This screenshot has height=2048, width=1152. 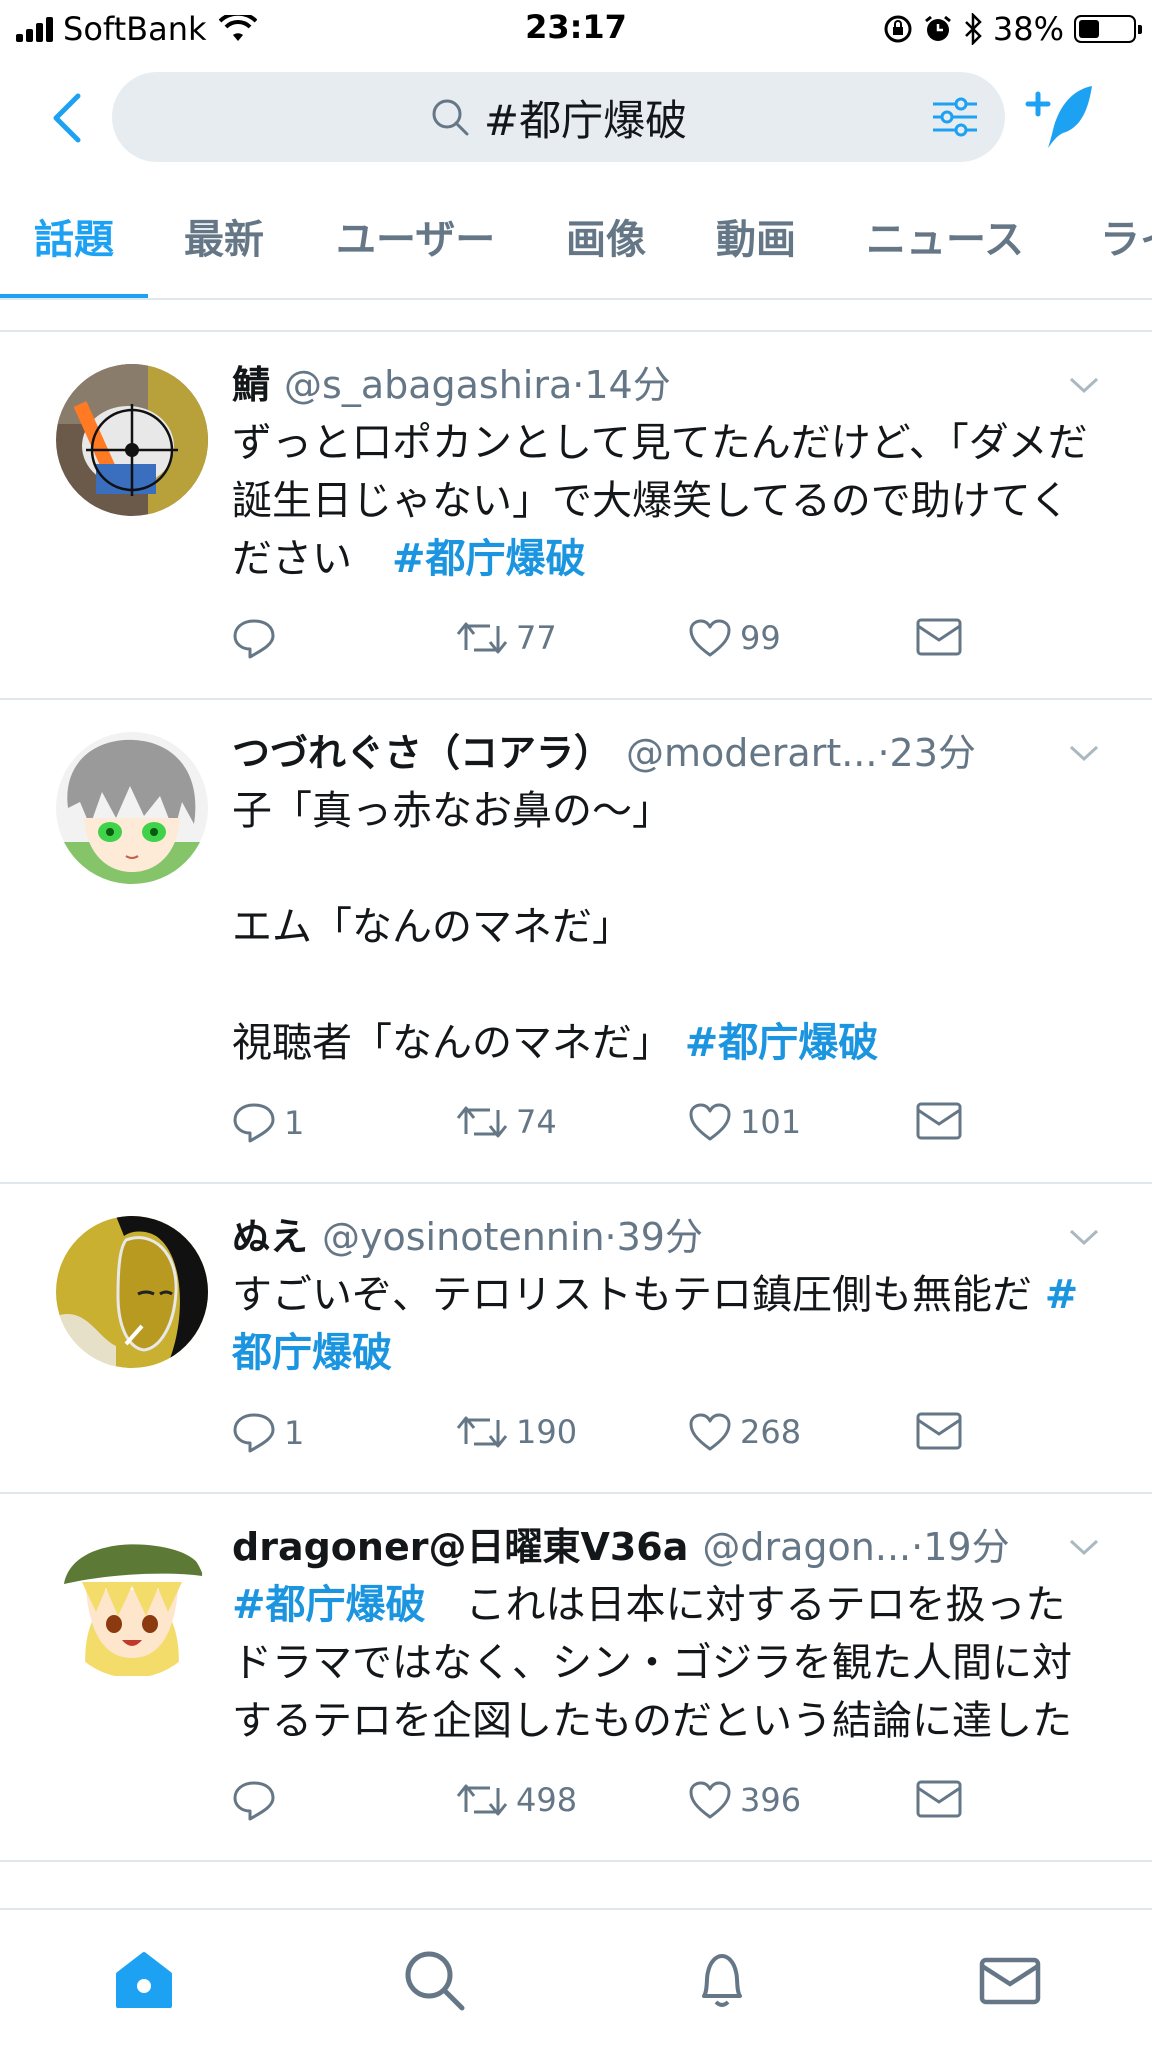 I want to click on like-count: 396, so click(x=771, y=1800).